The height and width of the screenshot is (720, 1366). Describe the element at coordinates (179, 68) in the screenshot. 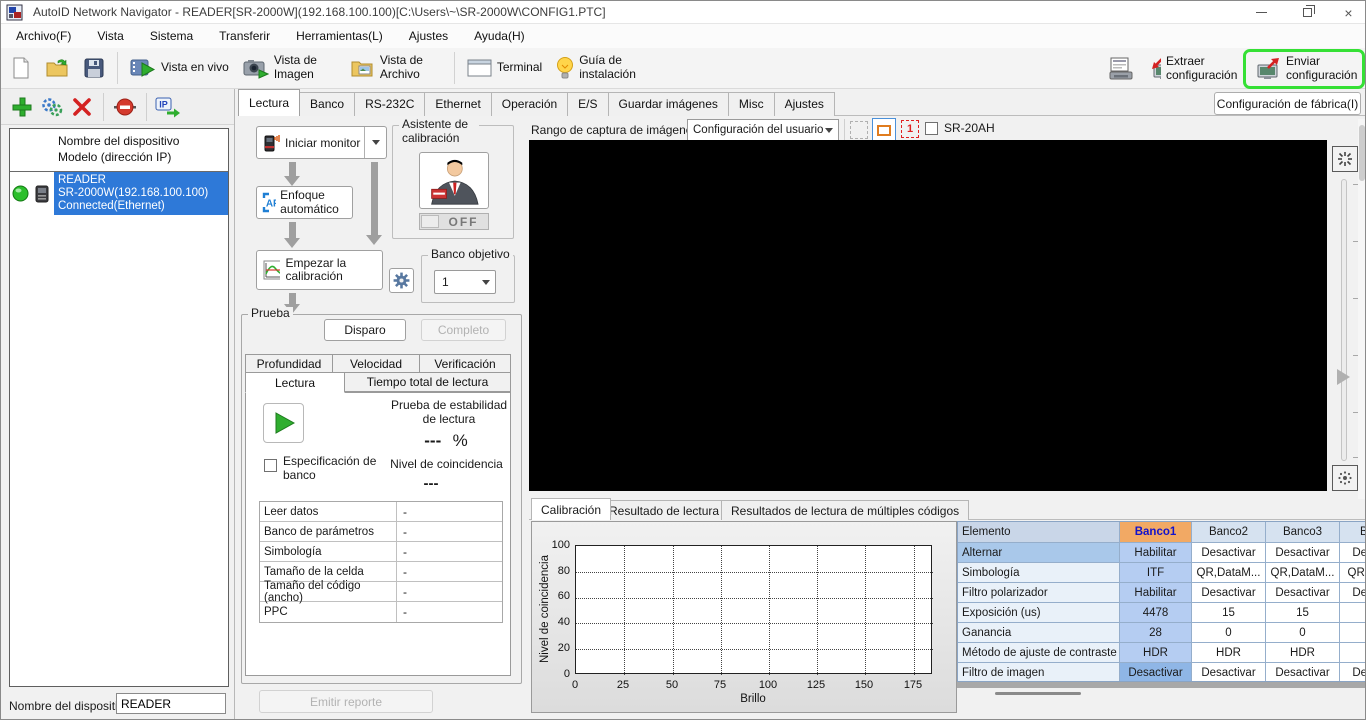

I see `live-view-button: Vista en vivo` at that location.